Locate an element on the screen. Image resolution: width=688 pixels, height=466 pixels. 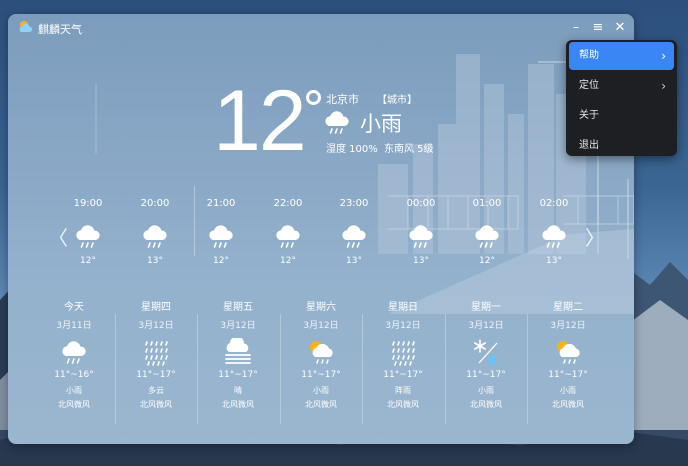
hour-time: 19:00 is located at coordinates (88, 203).